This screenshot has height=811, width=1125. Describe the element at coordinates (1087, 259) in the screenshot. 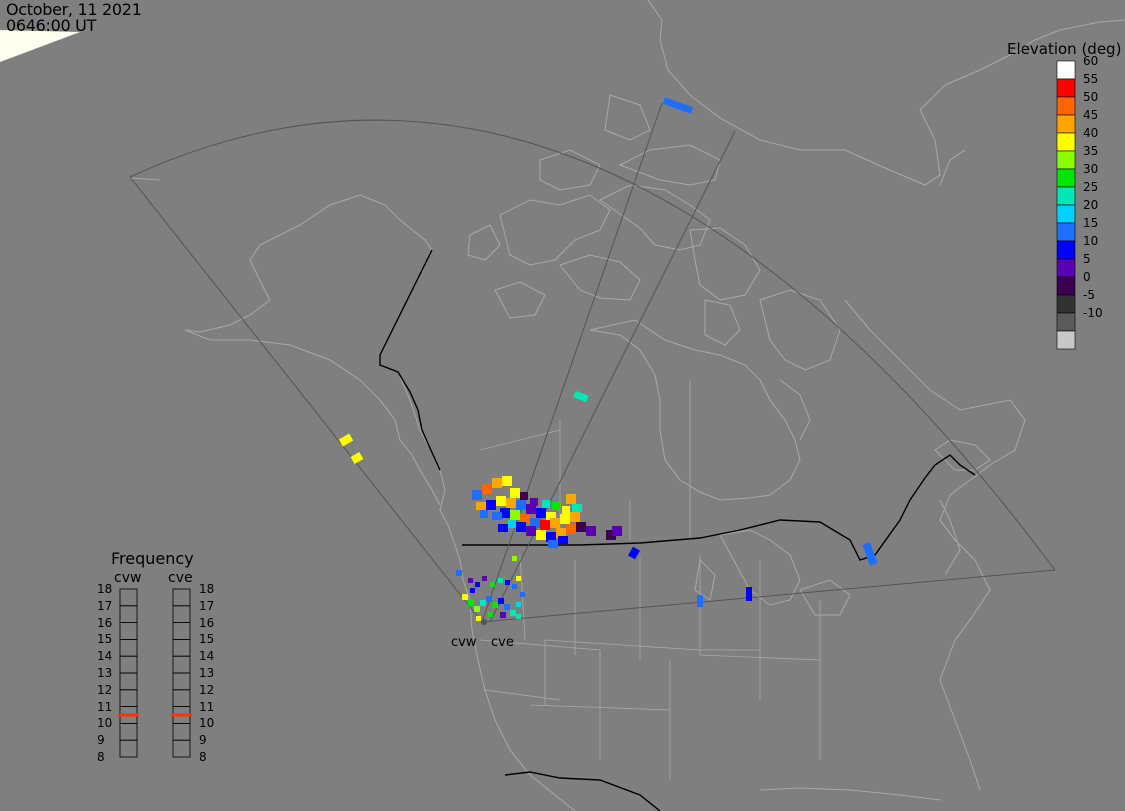

I see `elevation-scale-label: 5` at that location.